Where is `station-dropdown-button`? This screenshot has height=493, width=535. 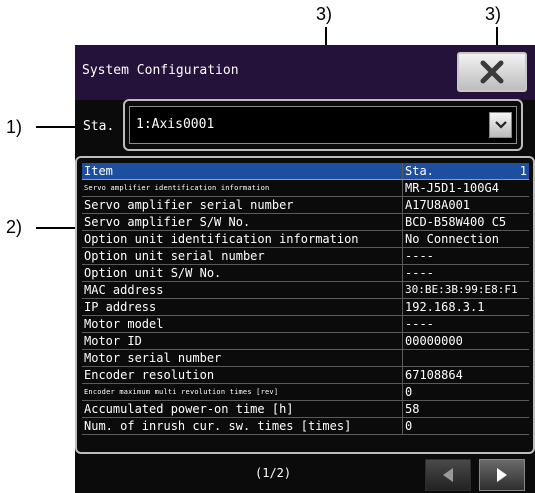
station-dropdown-button is located at coordinates (500, 125).